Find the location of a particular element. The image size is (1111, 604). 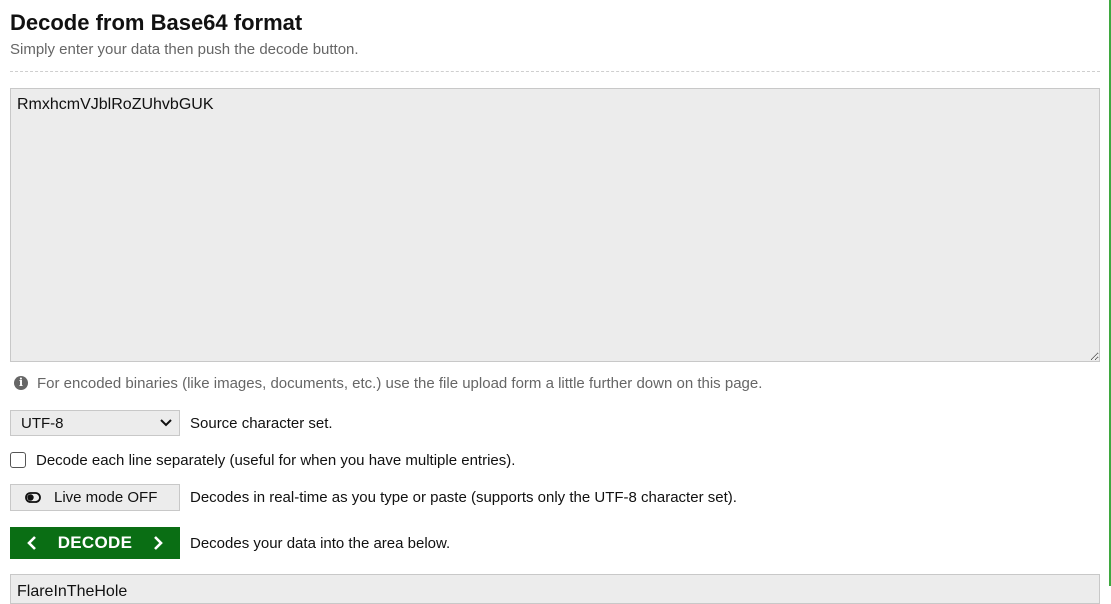

charset-select: UTF-8 is located at coordinates (95, 423).